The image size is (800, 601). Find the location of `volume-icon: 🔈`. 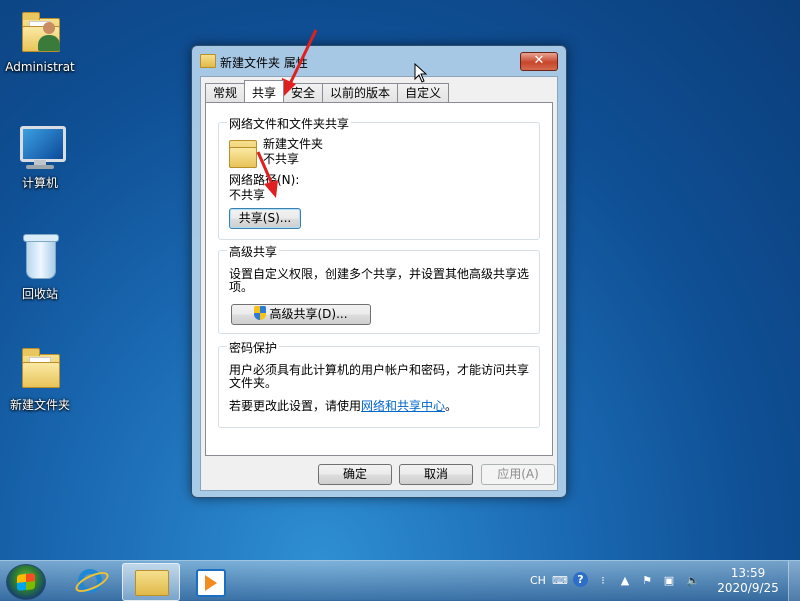

volume-icon: 🔈 is located at coordinates (693, 581).